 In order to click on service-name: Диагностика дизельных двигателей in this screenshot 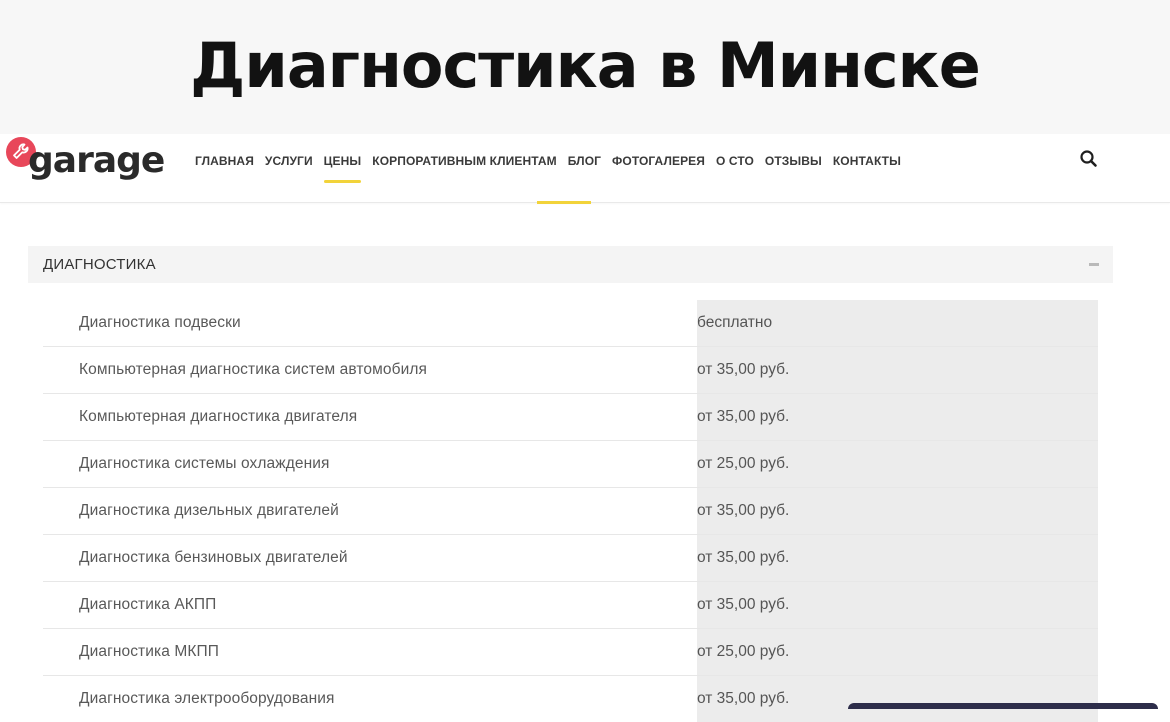, I will do `click(209, 510)`.